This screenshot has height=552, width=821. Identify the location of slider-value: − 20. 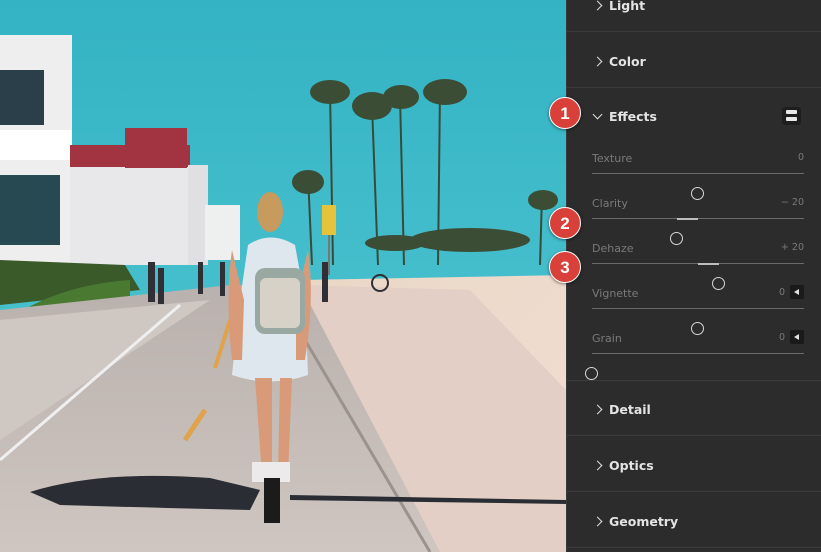
(792, 202).